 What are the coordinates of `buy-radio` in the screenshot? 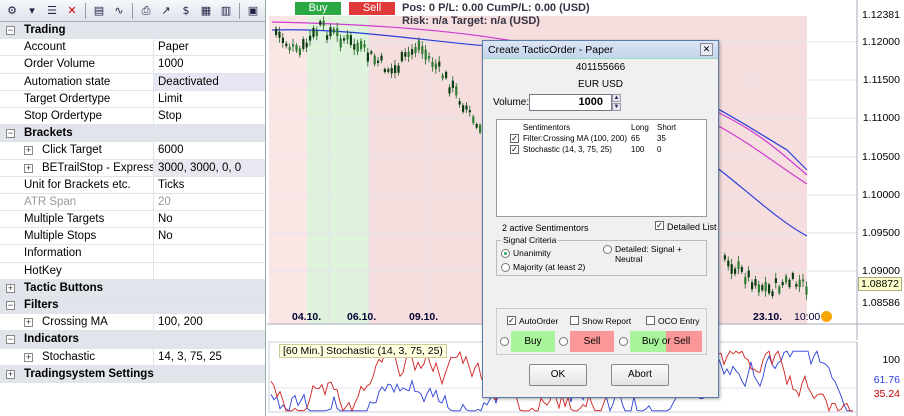 It's located at (504, 341).